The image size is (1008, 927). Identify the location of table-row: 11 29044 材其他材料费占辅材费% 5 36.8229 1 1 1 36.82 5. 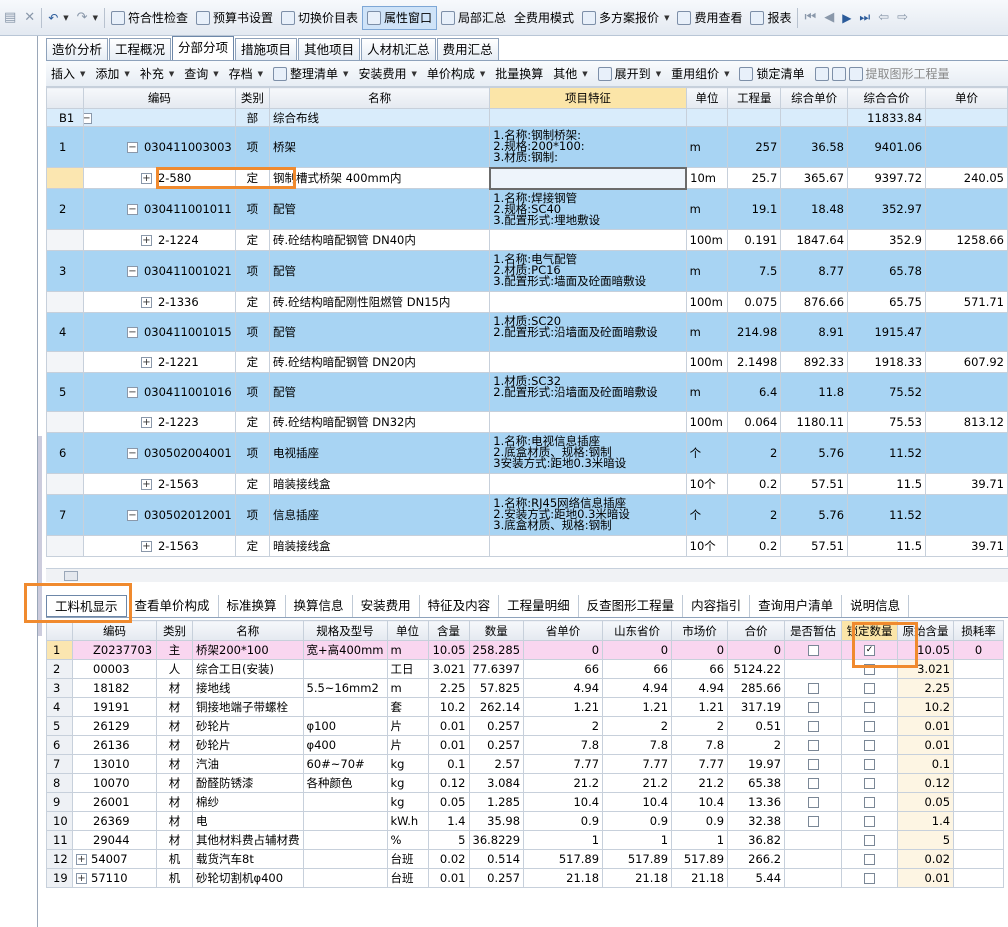
(525, 840).